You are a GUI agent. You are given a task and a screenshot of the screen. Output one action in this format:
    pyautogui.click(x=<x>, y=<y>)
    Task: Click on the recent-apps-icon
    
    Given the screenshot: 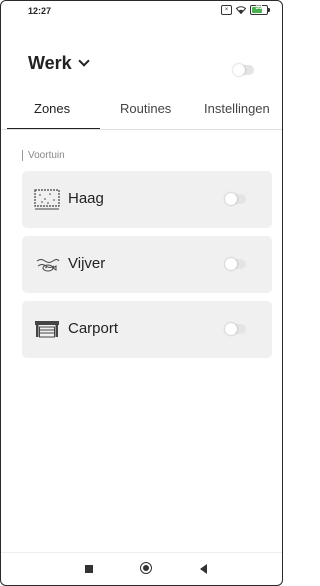 What is the action you would take?
    pyautogui.click(x=89, y=569)
    